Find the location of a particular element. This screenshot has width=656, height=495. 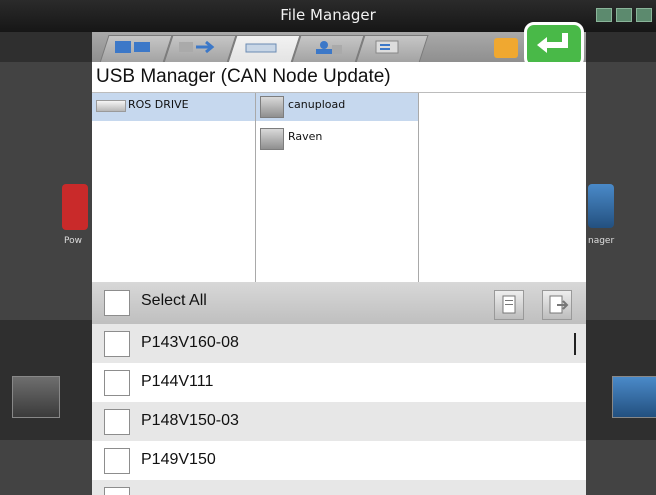

item-label: P148V150-03 is located at coordinates (190, 420).